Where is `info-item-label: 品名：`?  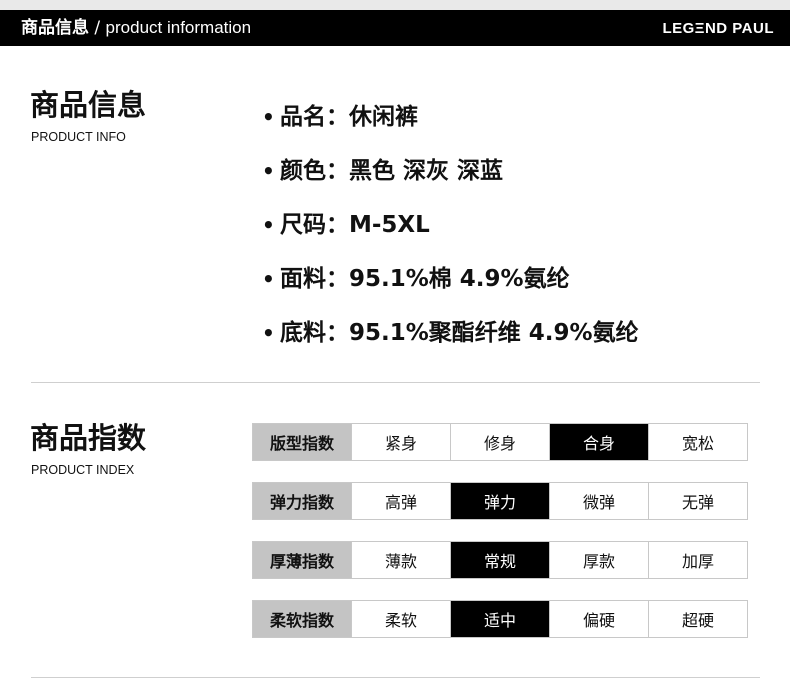 info-item-label: 品名： is located at coordinates (314, 117).